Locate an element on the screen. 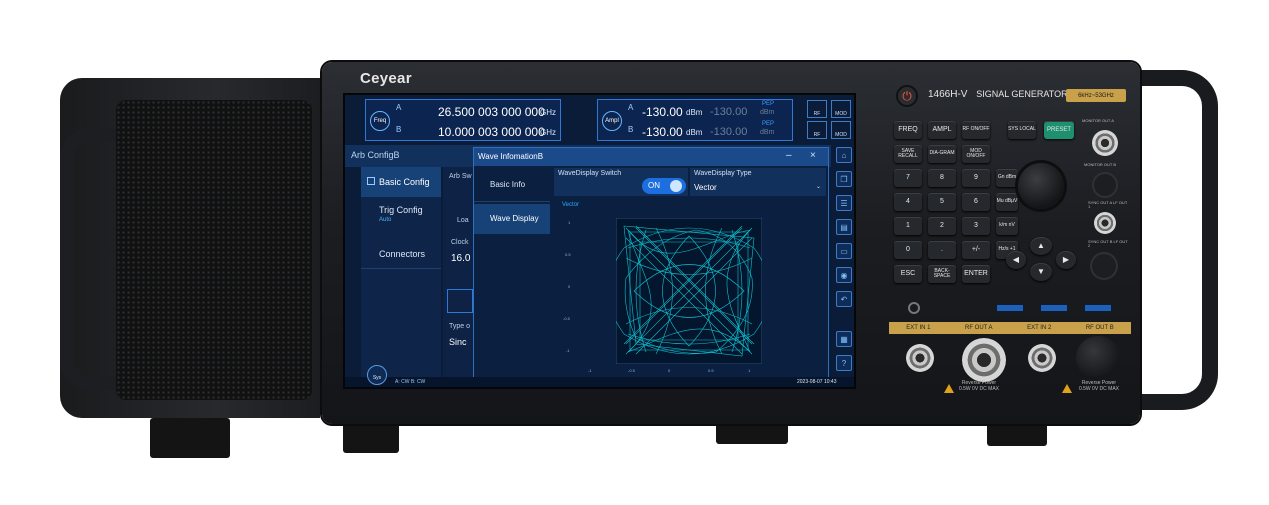  arrow-left-icon: ◀ is located at coordinates (1016, 260).